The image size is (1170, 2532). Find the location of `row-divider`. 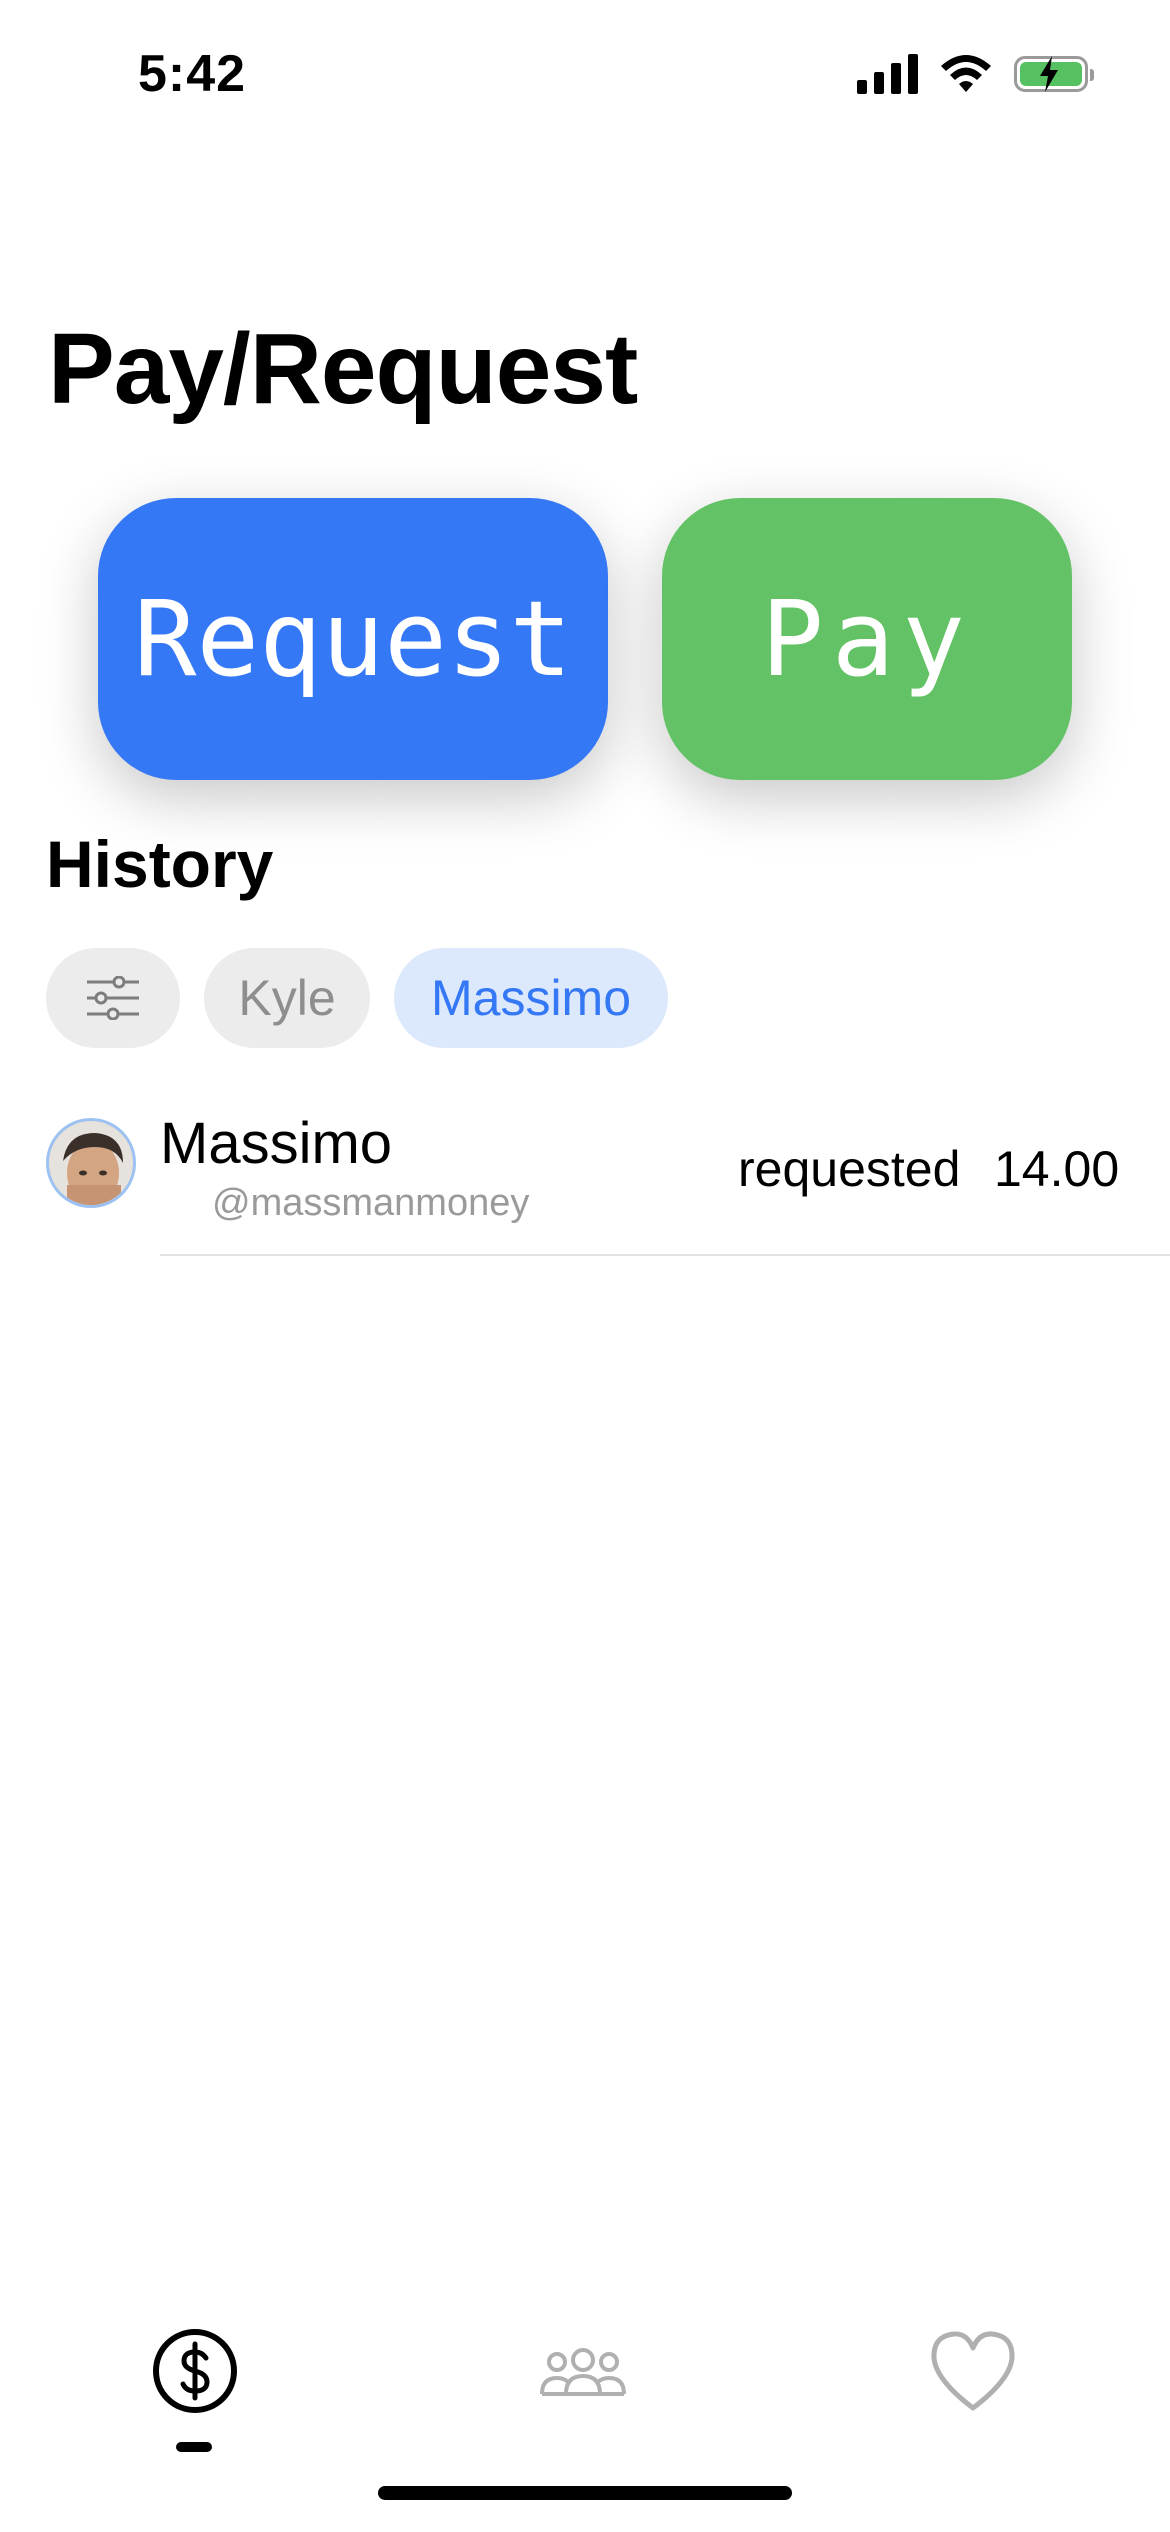

row-divider is located at coordinates (665, 1255).